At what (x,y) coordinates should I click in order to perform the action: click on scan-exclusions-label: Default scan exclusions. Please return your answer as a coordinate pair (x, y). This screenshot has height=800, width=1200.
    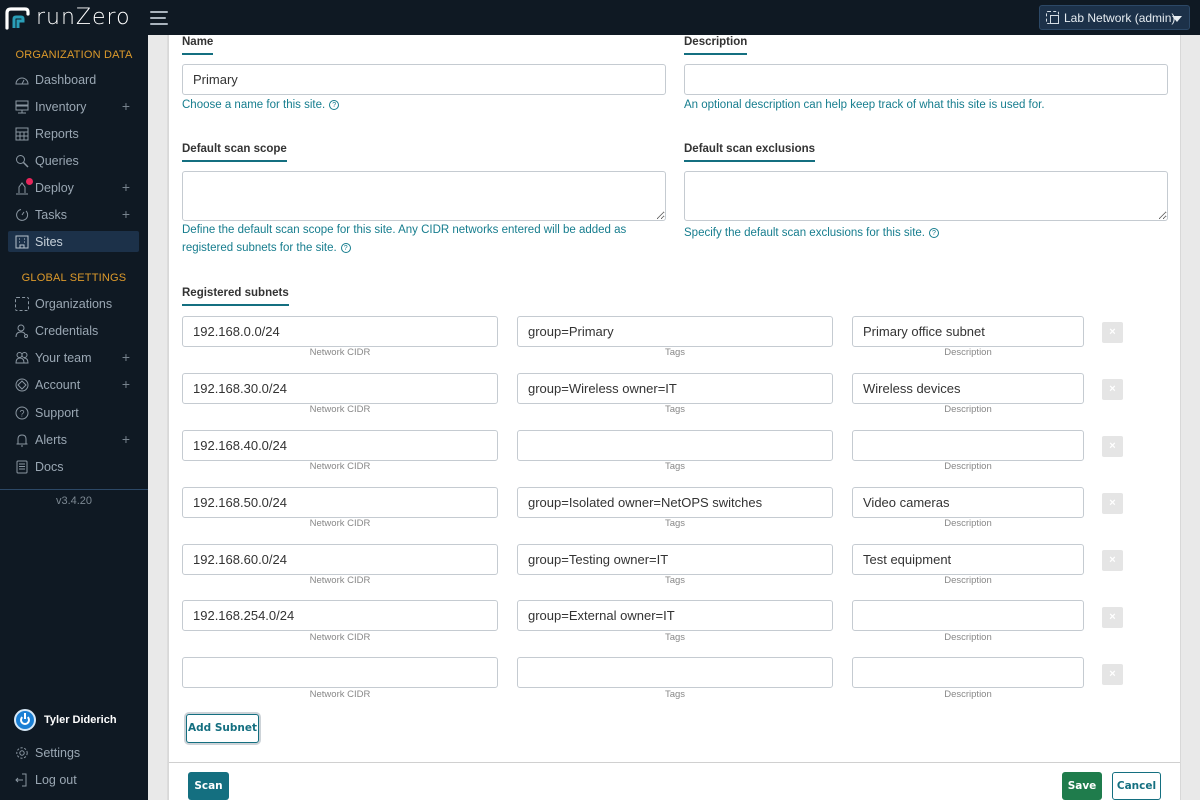
    Looking at the image, I should click on (750, 152).